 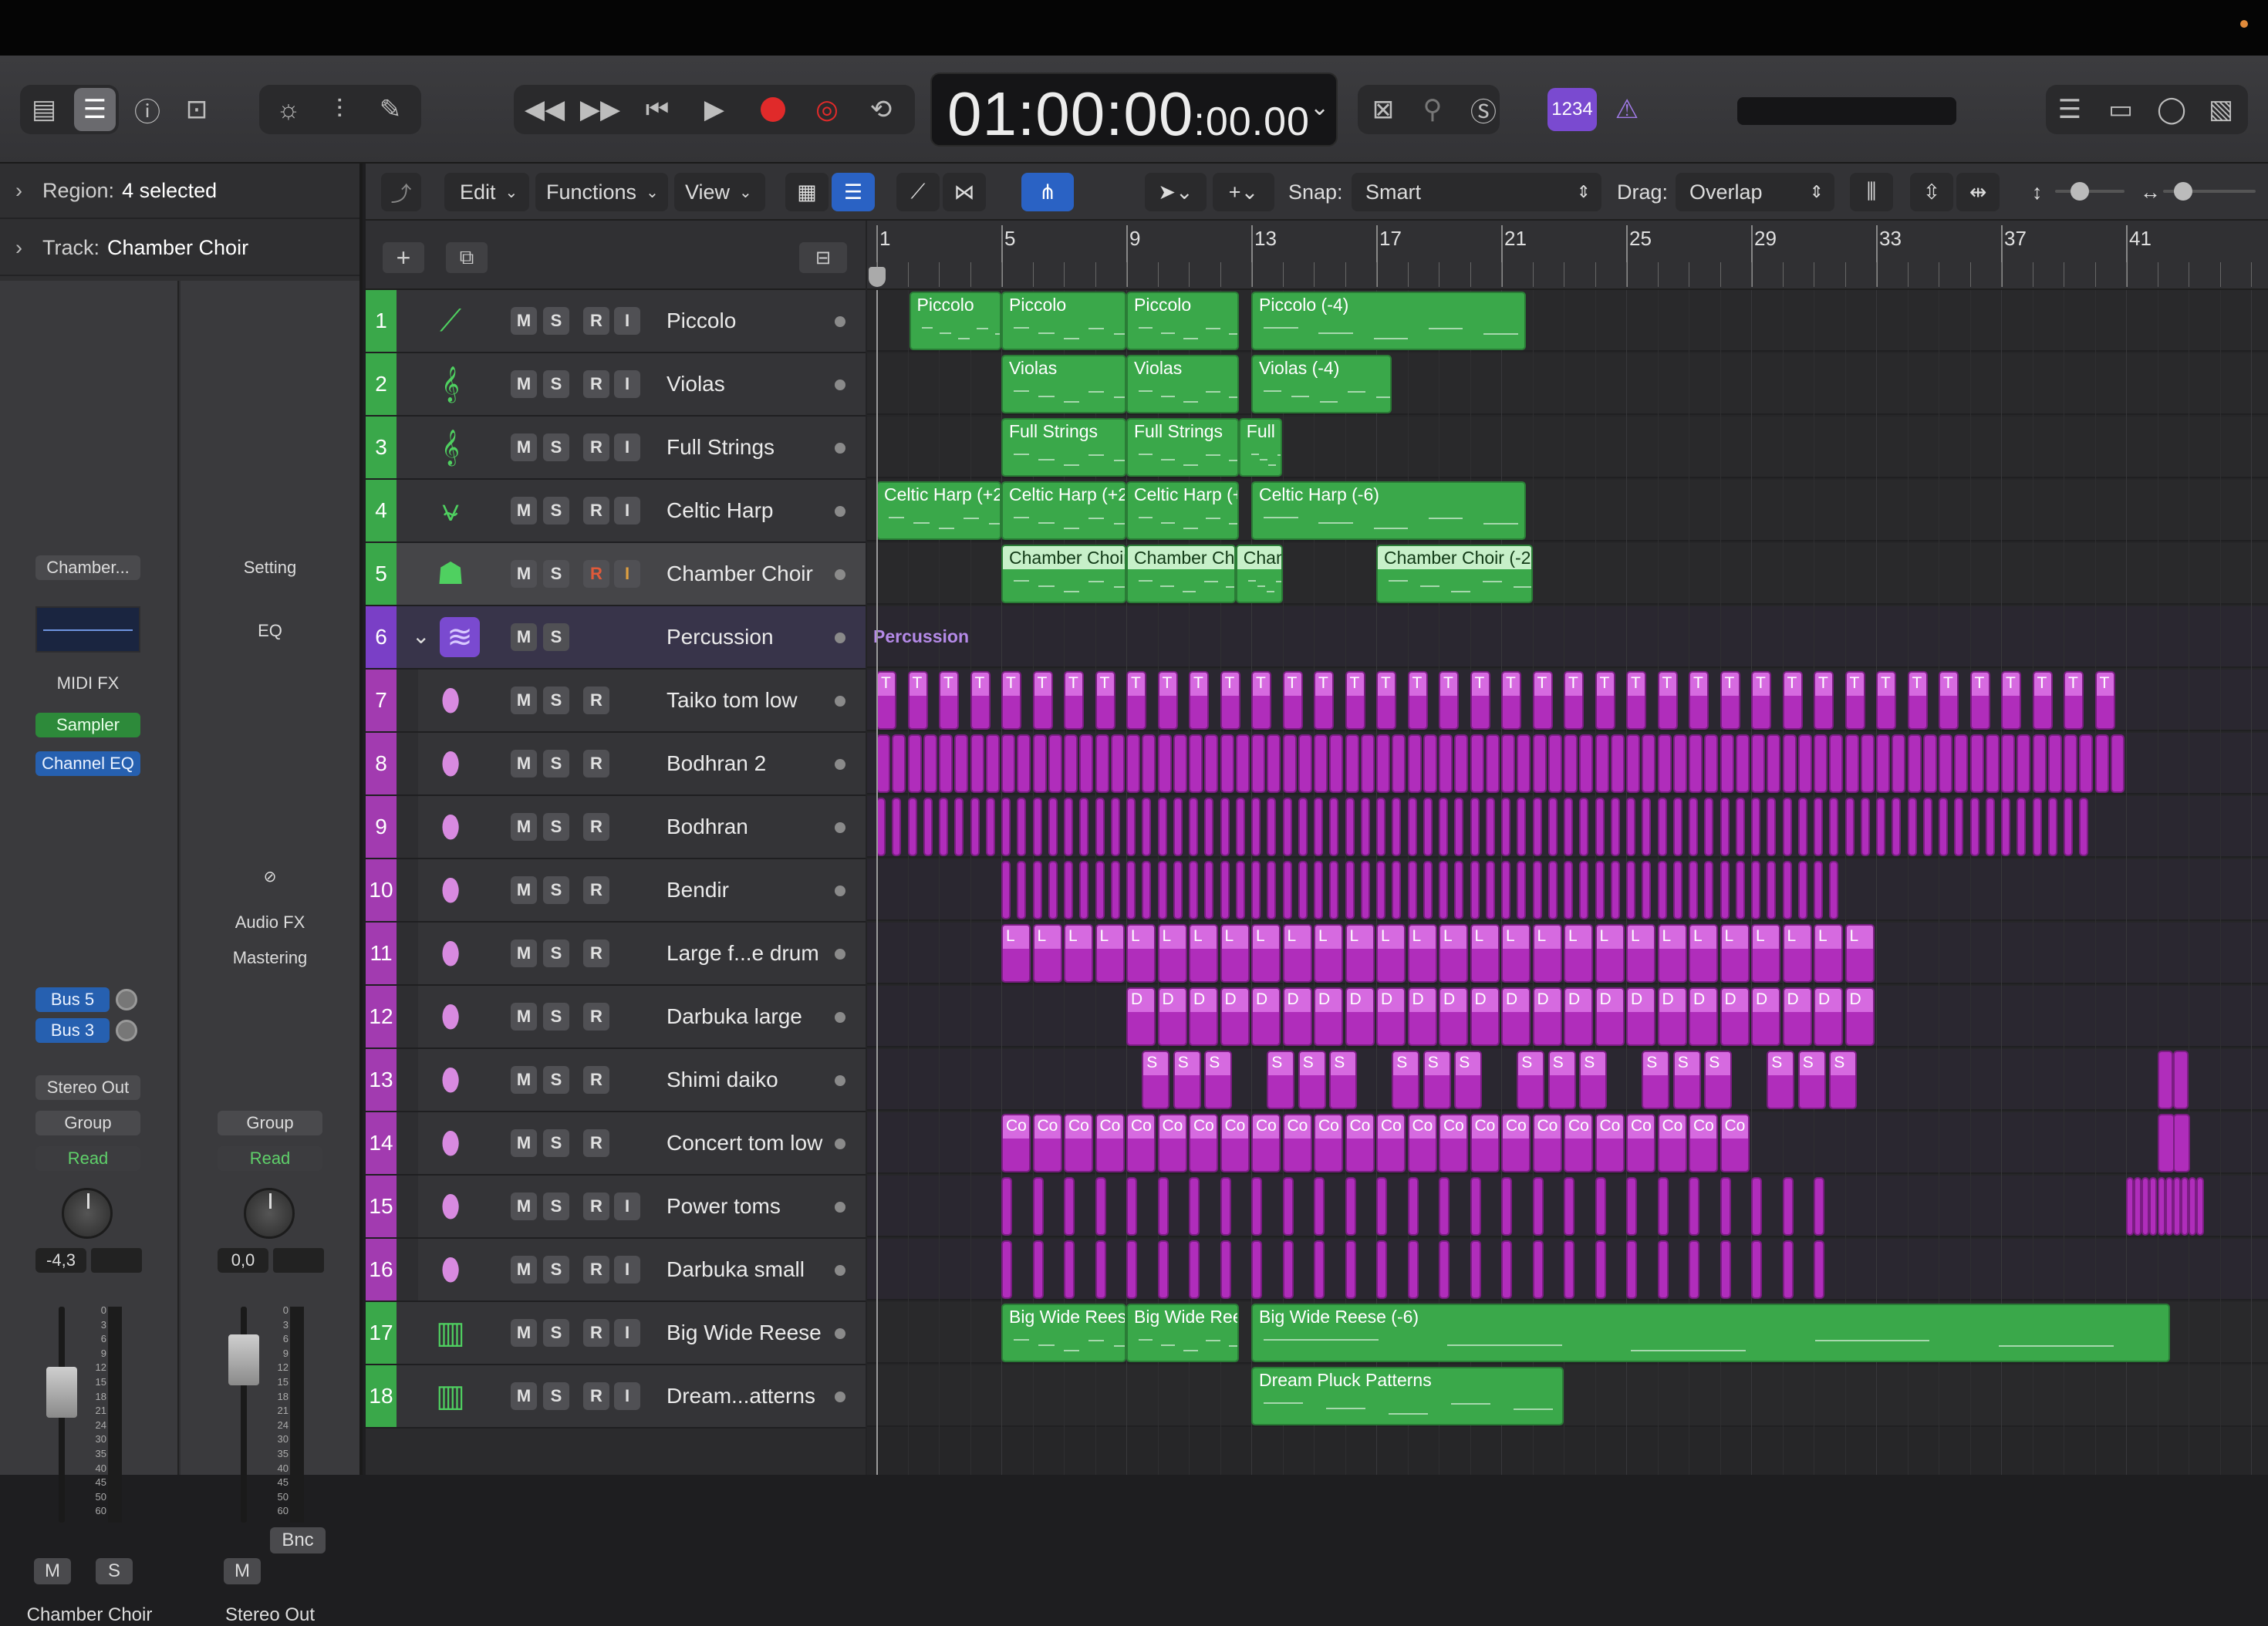 I want to click on disclosure-chevron-icon: ⌄, so click(x=421, y=636).